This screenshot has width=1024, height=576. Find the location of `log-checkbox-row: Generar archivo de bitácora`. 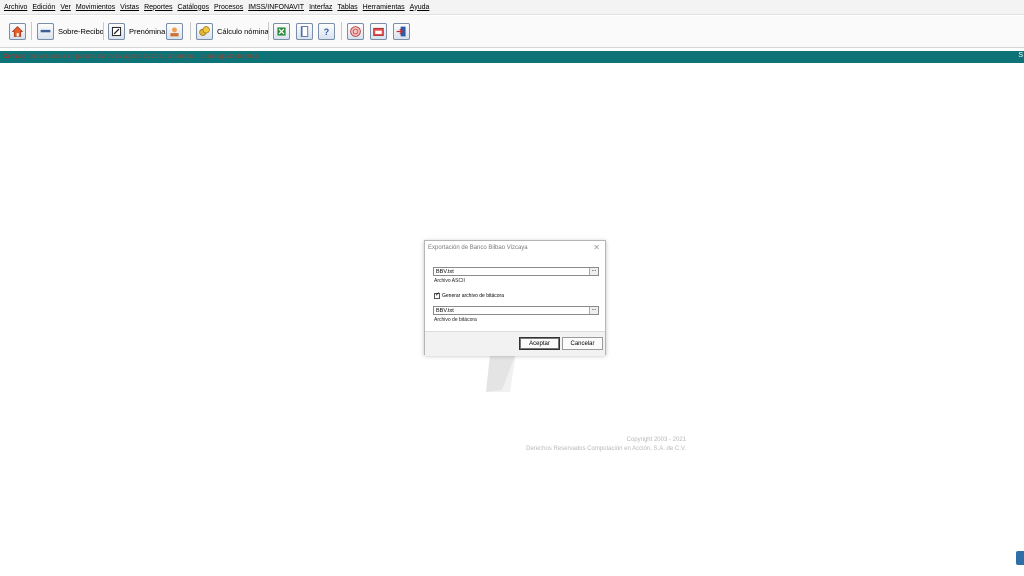

log-checkbox-row: Generar archivo de bitácora is located at coordinates (469, 295).